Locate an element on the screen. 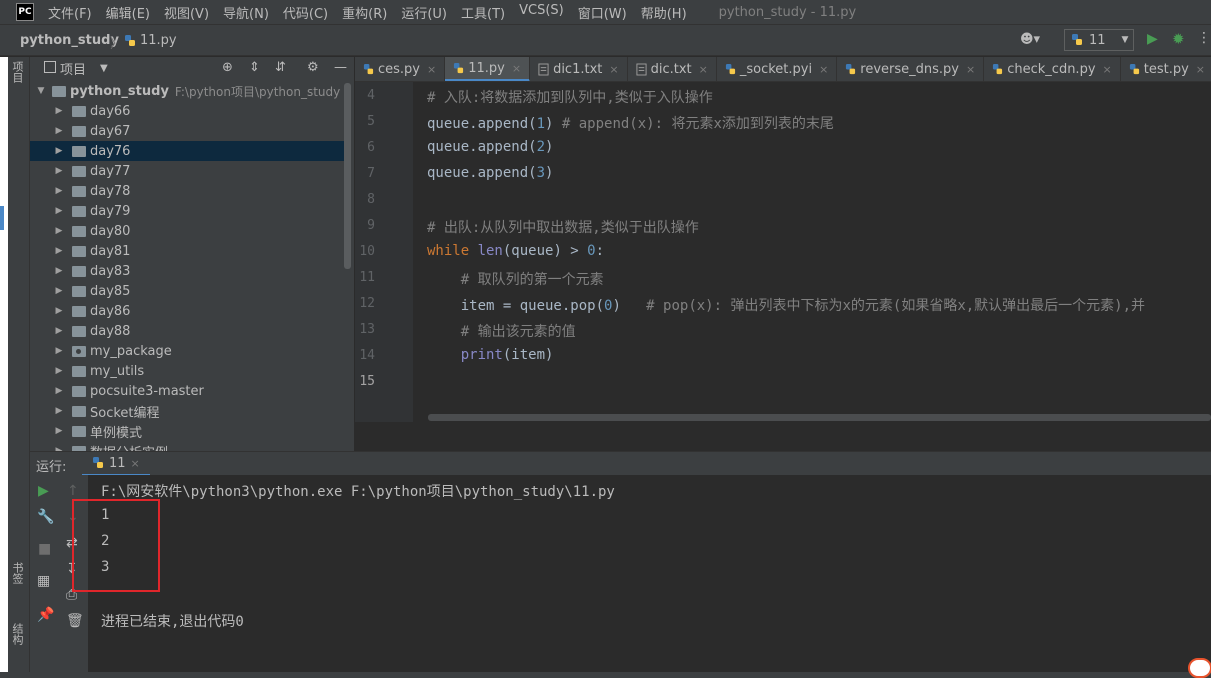  more-icon: ⋮ is located at coordinates (1204, 38).